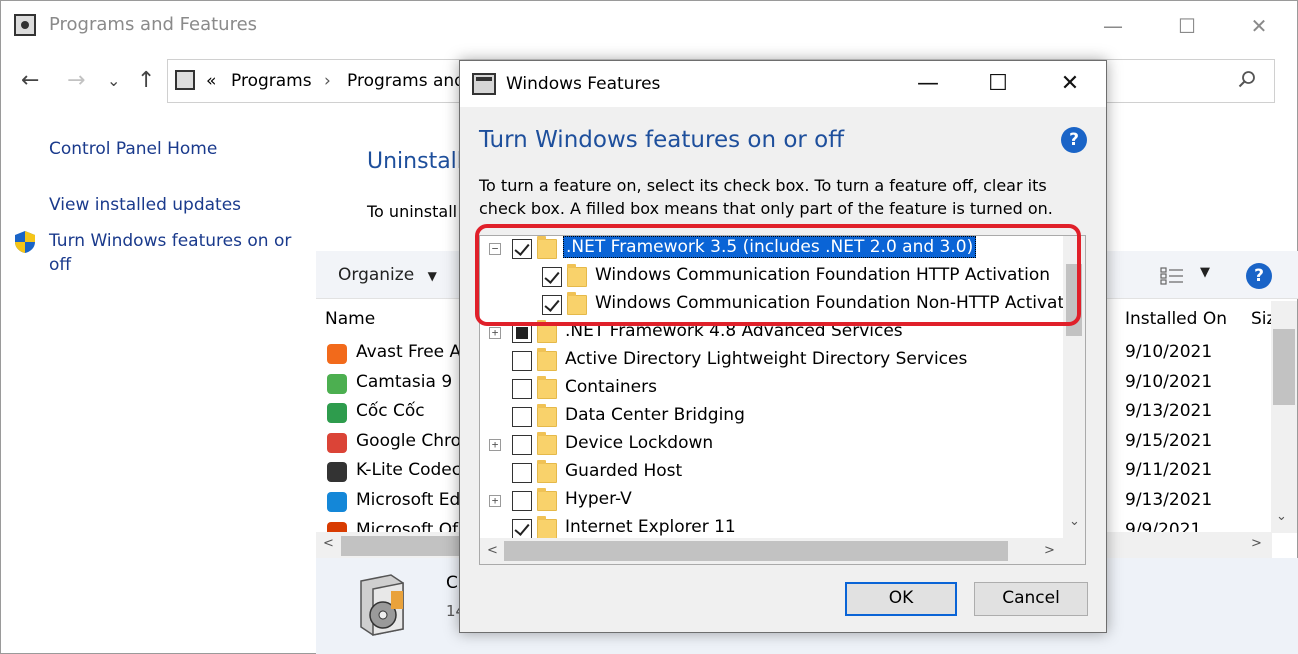 The width and height of the screenshot is (1298, 654). What do you see at coordinates (756, 551) in the screenshot?
I see `tree-horizontal-scroll-thumb` at bounding box center [756, 551].